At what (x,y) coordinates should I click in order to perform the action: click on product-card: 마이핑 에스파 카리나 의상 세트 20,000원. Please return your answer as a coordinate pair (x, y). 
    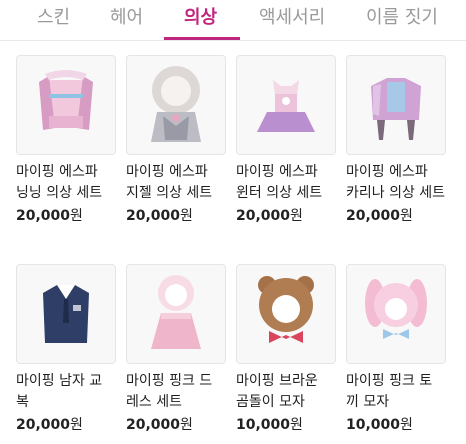
    Looking at the image, I should click on (396, 140).